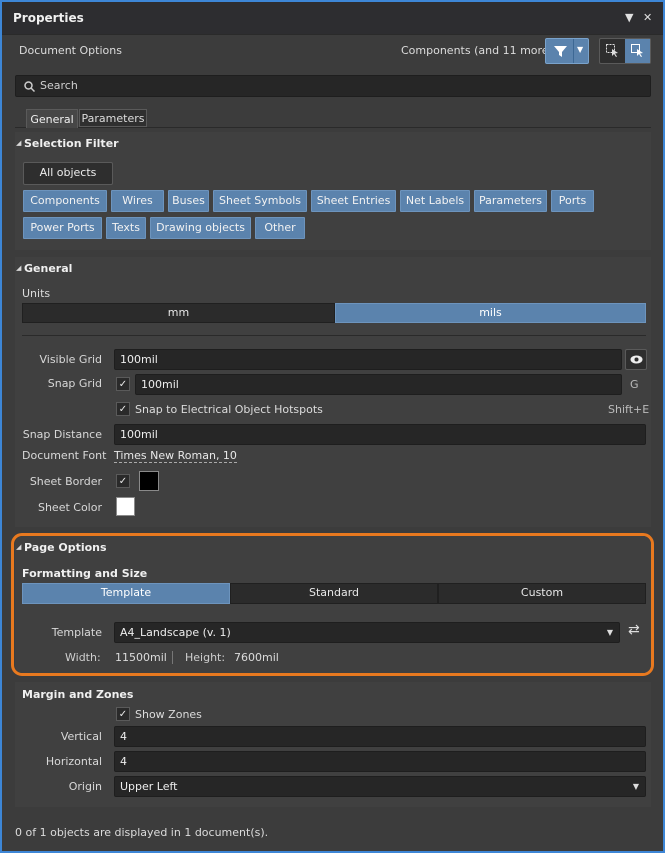 This screenshot has height=853, width=665. Describe the element at coordinates (113, 118) in the screenshot. I see `tab-parameters: Parameters` at that location.